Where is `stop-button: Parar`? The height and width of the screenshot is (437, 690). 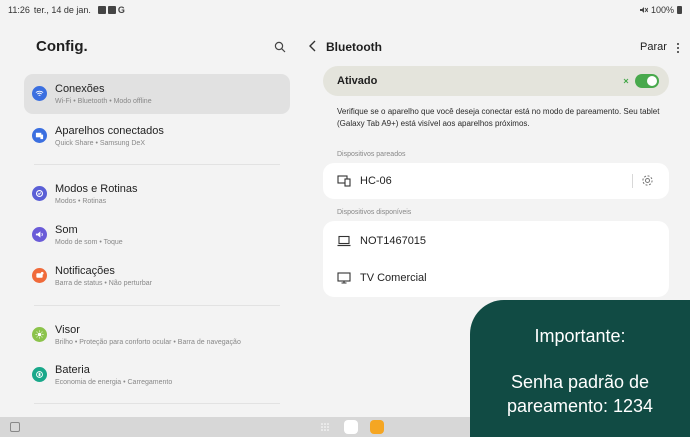 stop-button: Parar is located at coordinates (653, 47).